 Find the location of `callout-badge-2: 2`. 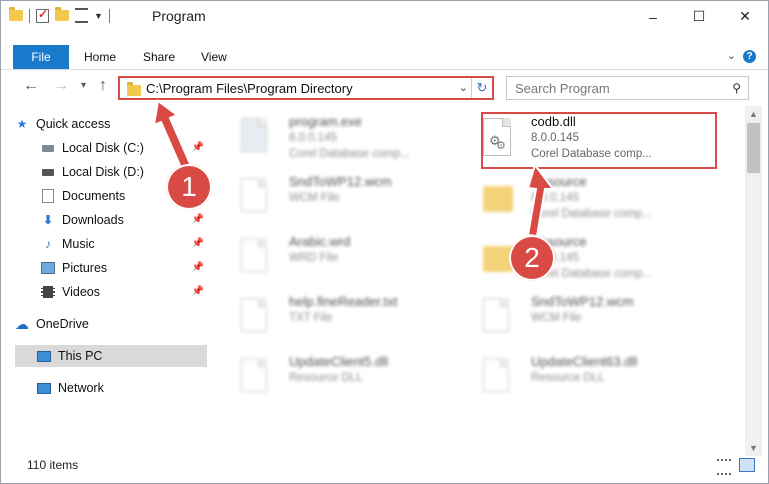

callout-badge-2: 2 is located at coordinates (532, 258).